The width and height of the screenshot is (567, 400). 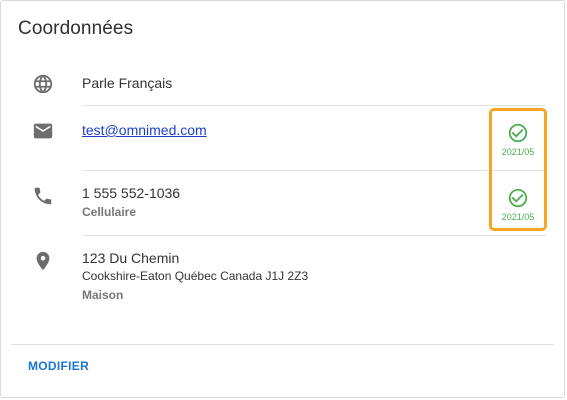 I want to click on phone-type: Cellulaire, so click(x=109, y=212).